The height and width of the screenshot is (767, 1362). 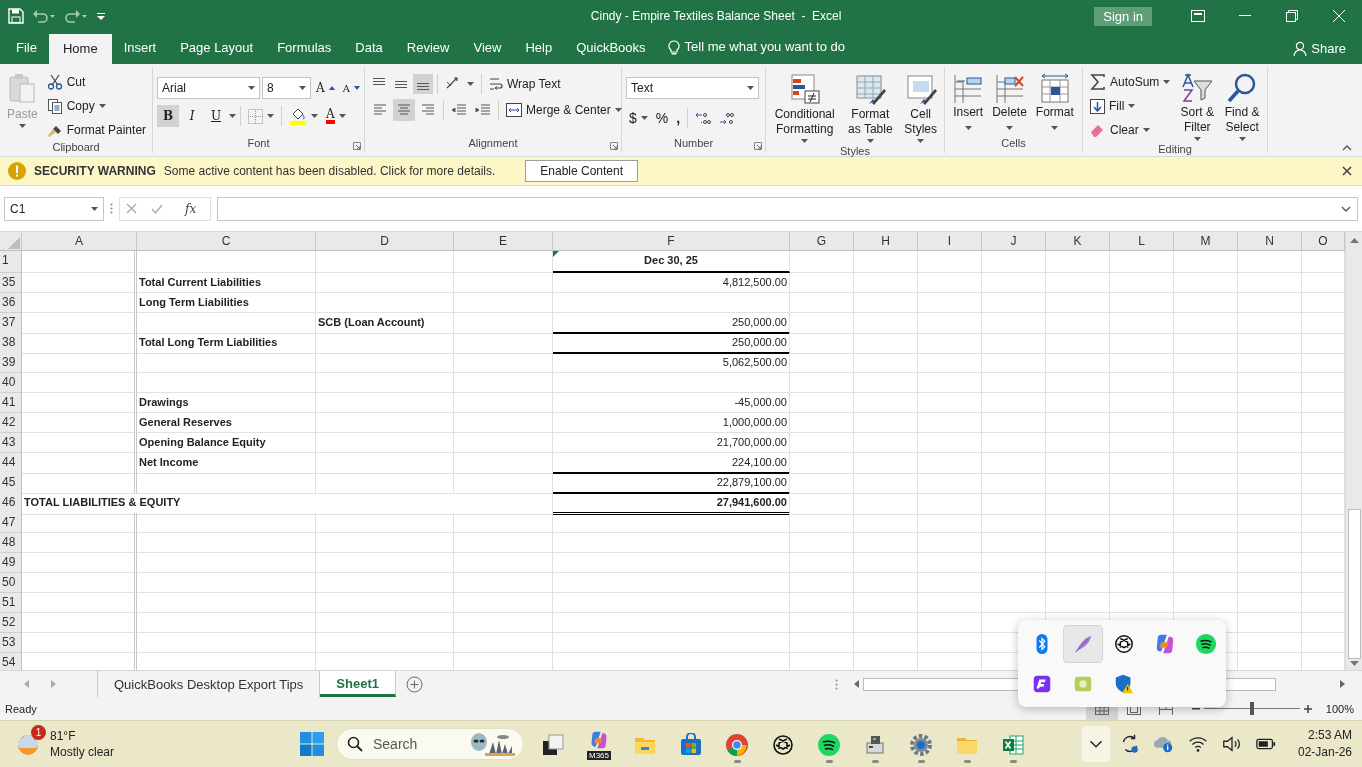 What do you see at coordinates (11, 323) in the screenshot?
I see `row-header: 37` at bounding box center [11, 323].